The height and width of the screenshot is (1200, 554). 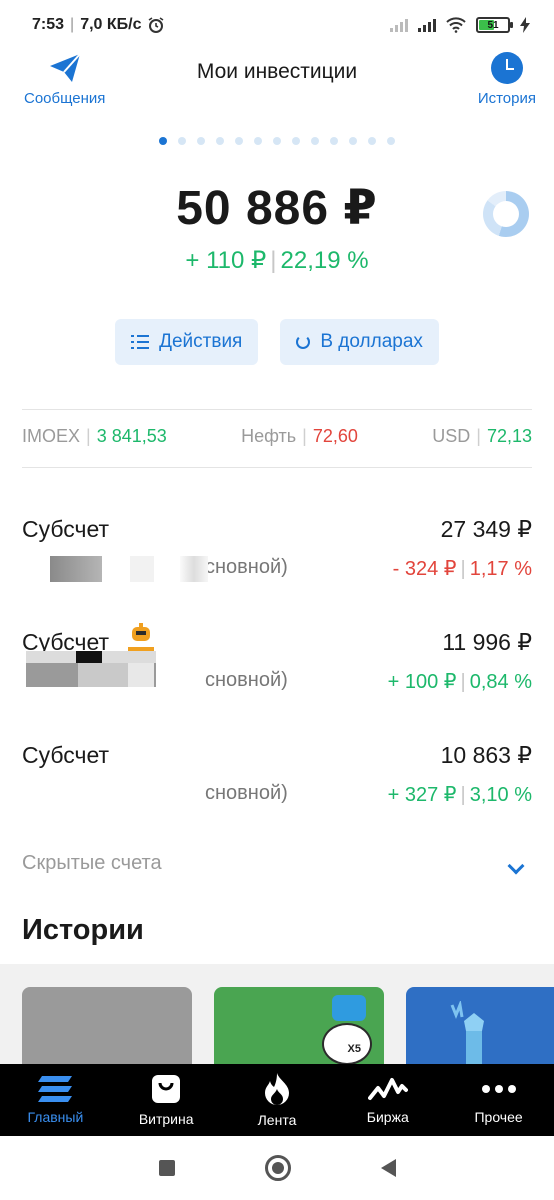 I want to click on account-row: Субсчет сновной) 27 349 ₽ - 324 ₽ | 1,17 %, so click(x=277, y=561).